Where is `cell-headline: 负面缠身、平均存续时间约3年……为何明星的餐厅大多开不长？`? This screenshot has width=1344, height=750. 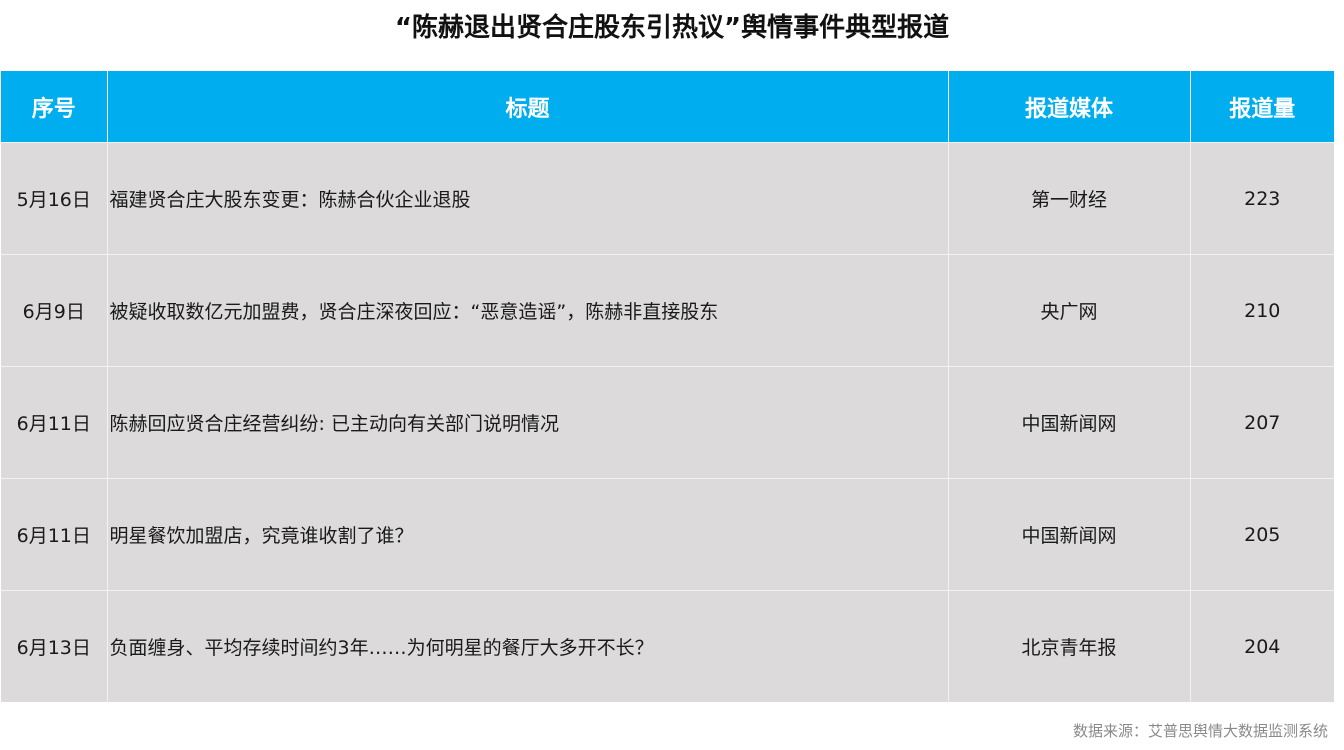 cell-headline: 负面缠身、平均存续时间约3年……为何明星的餐厅大多开不长？ is located at coordinates (528, 646).